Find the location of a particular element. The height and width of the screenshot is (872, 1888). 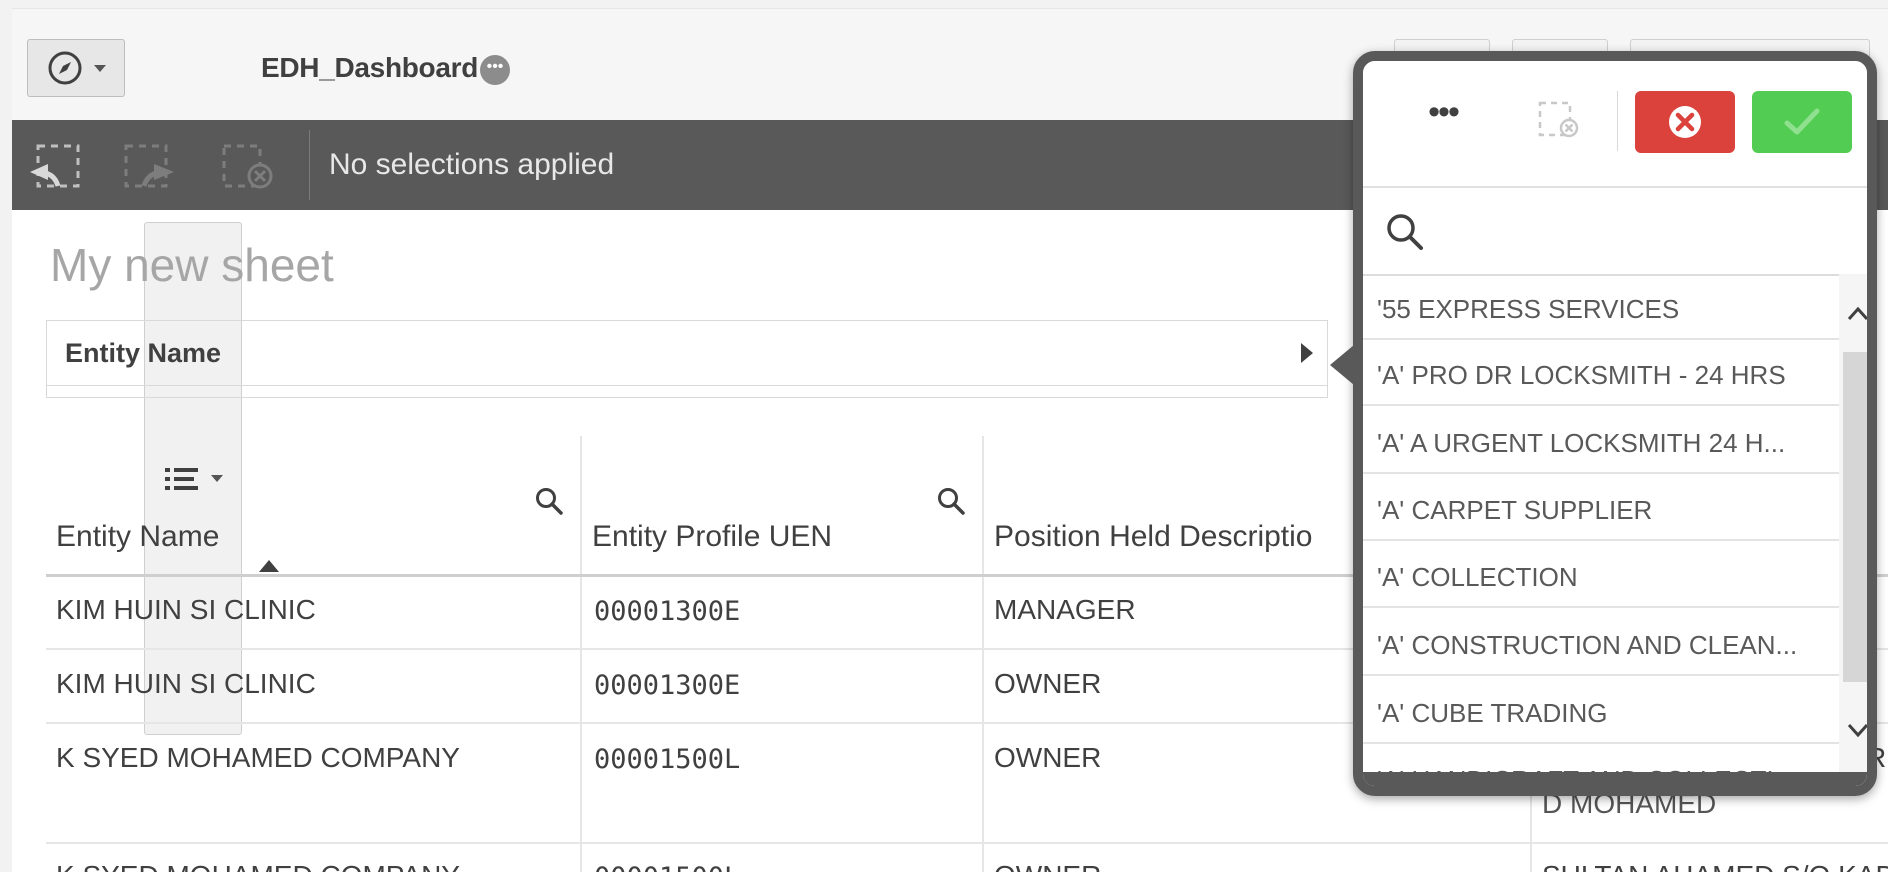

list-item: 'A' CARPET SUPPLIER is located at coordinates (1601, 508).